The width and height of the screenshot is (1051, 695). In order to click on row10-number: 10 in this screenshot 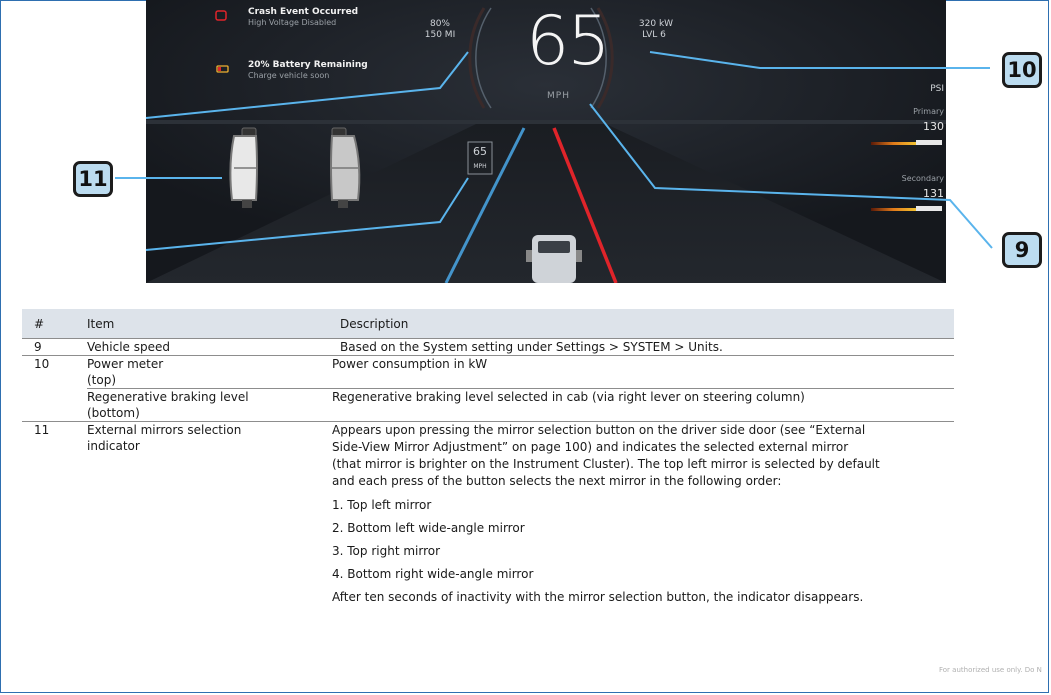, I will do `click(42, 364)`.